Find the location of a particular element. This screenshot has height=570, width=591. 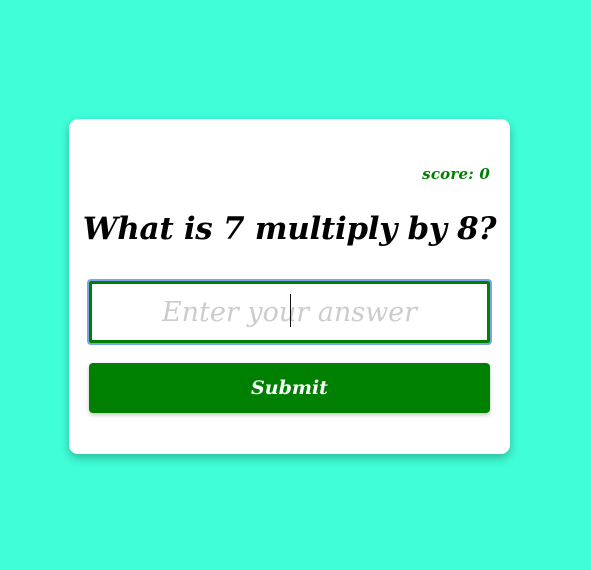

submit-button: Submit is located at coordinates (289, 388).